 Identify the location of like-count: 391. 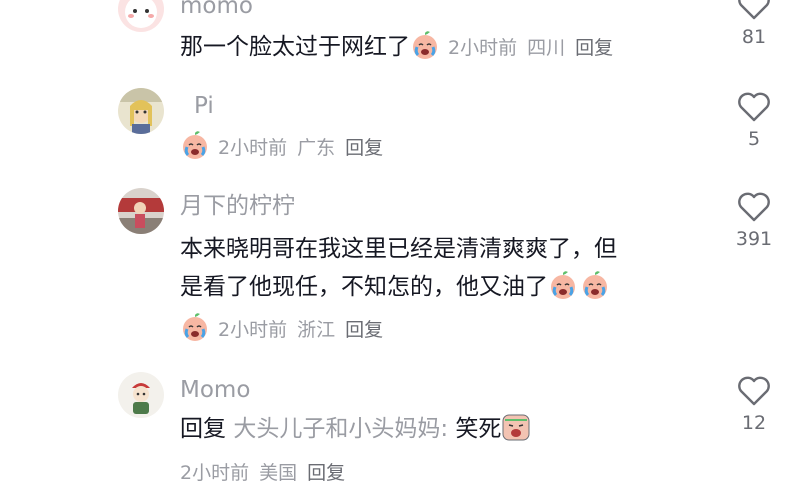
(754, 239).